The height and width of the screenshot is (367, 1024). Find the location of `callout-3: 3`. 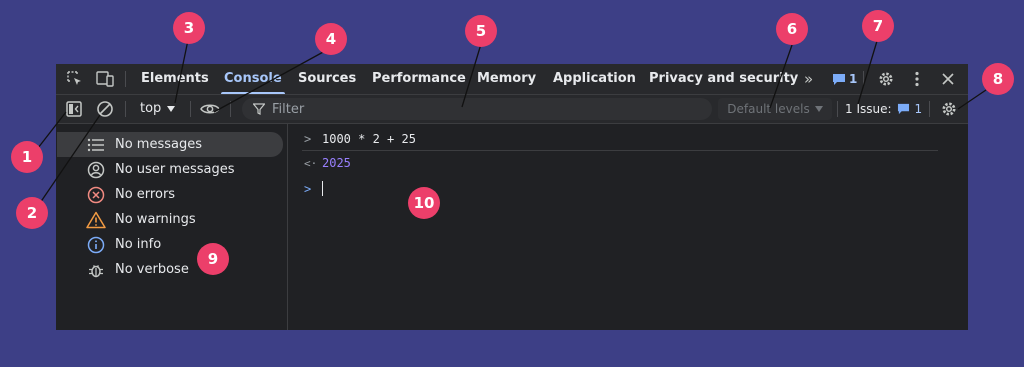

callout-3: 3 is located at coordinates (189, 28).